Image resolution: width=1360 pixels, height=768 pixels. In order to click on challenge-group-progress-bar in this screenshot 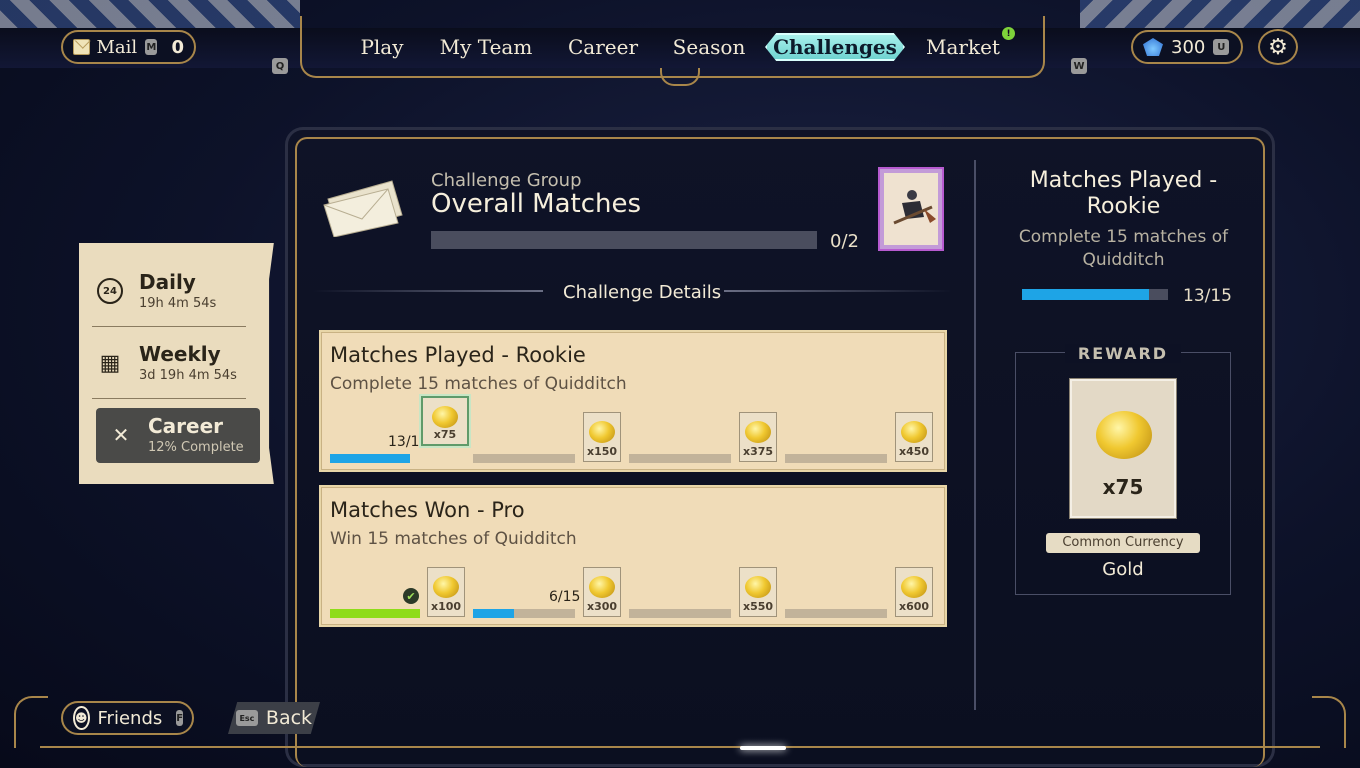, I will do `click(624, 240)`.